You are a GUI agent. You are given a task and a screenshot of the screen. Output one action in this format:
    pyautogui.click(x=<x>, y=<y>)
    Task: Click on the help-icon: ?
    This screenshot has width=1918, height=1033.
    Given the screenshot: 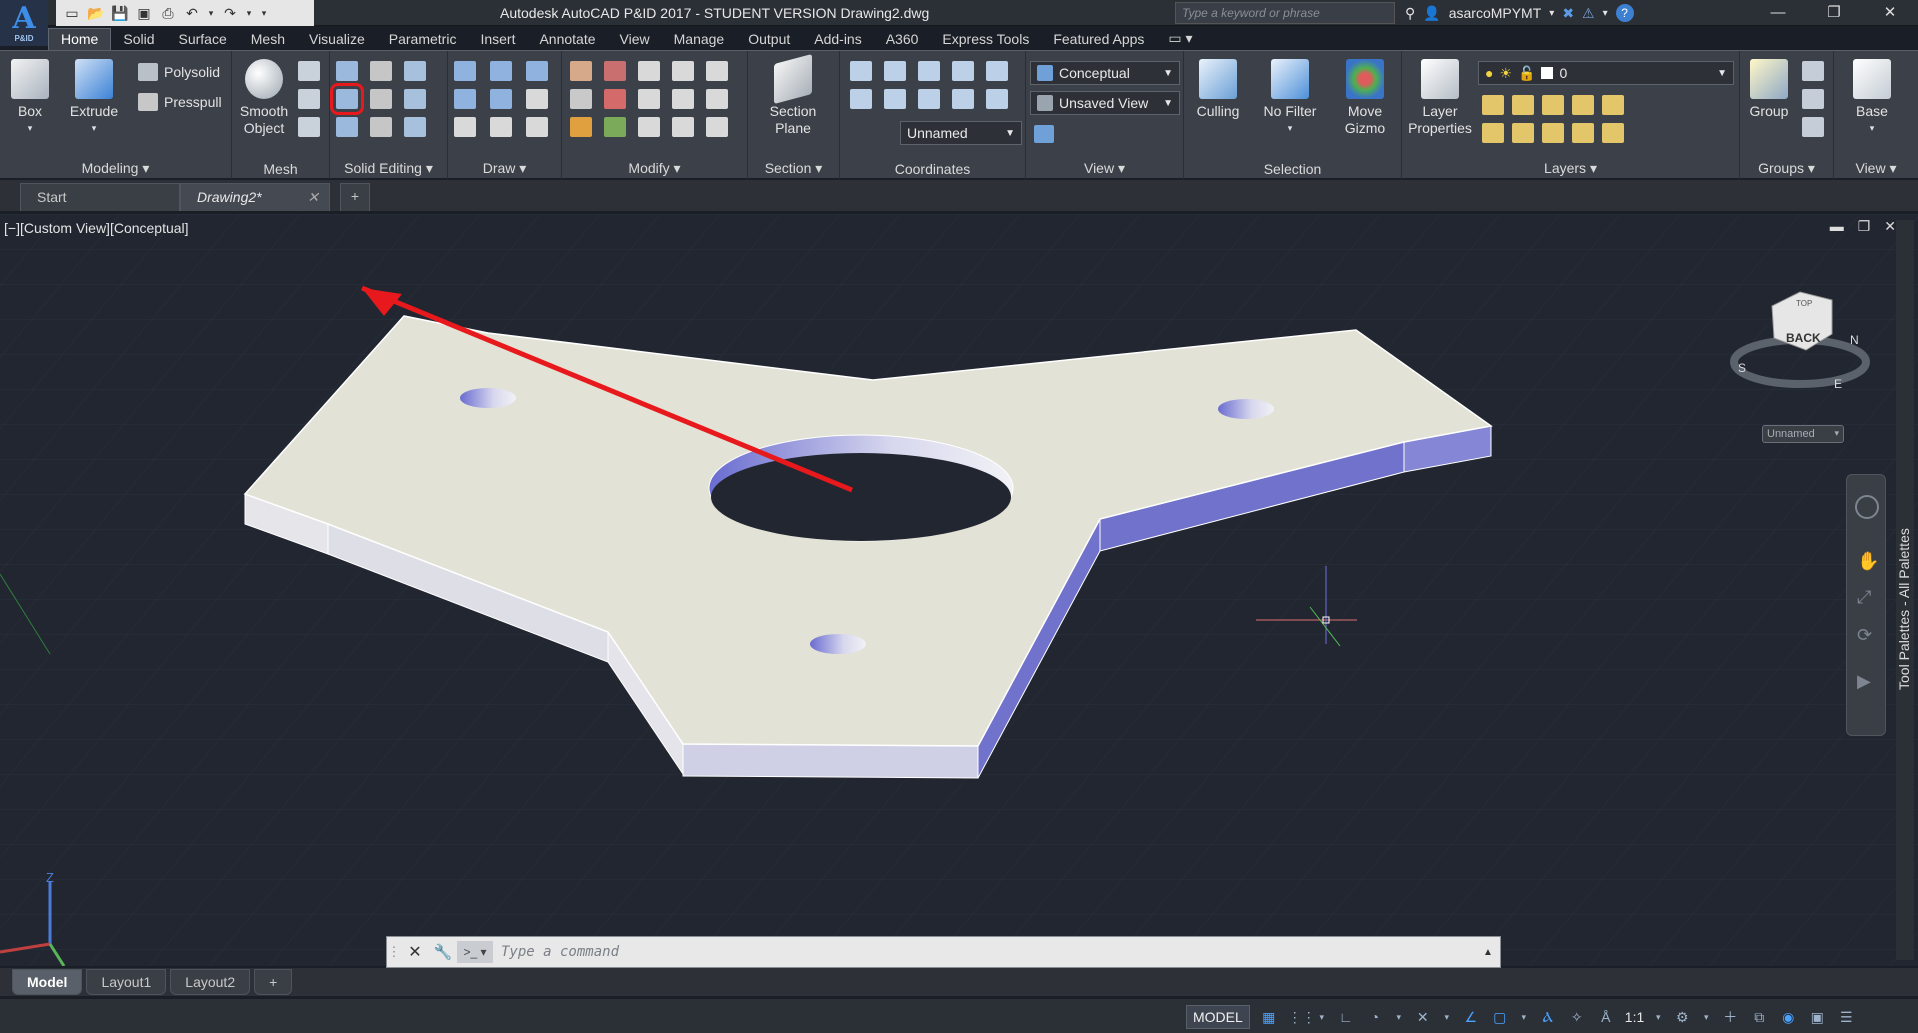 What is the action you would take?
    pyautogui.click(x=1624, y=13)
    